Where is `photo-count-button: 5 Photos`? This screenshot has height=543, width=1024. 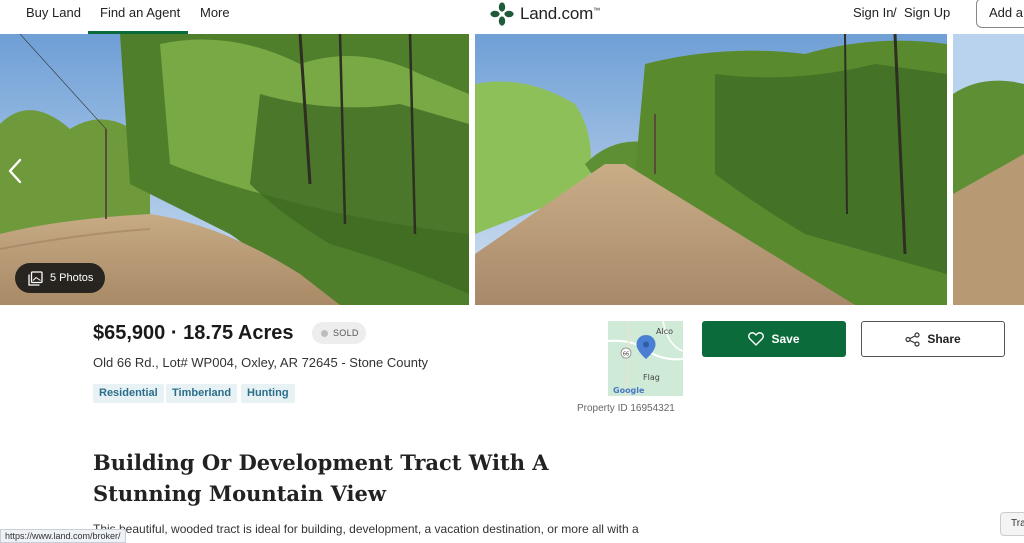
photo-count-button: 5 Photos is located at coordinates (60, 278).